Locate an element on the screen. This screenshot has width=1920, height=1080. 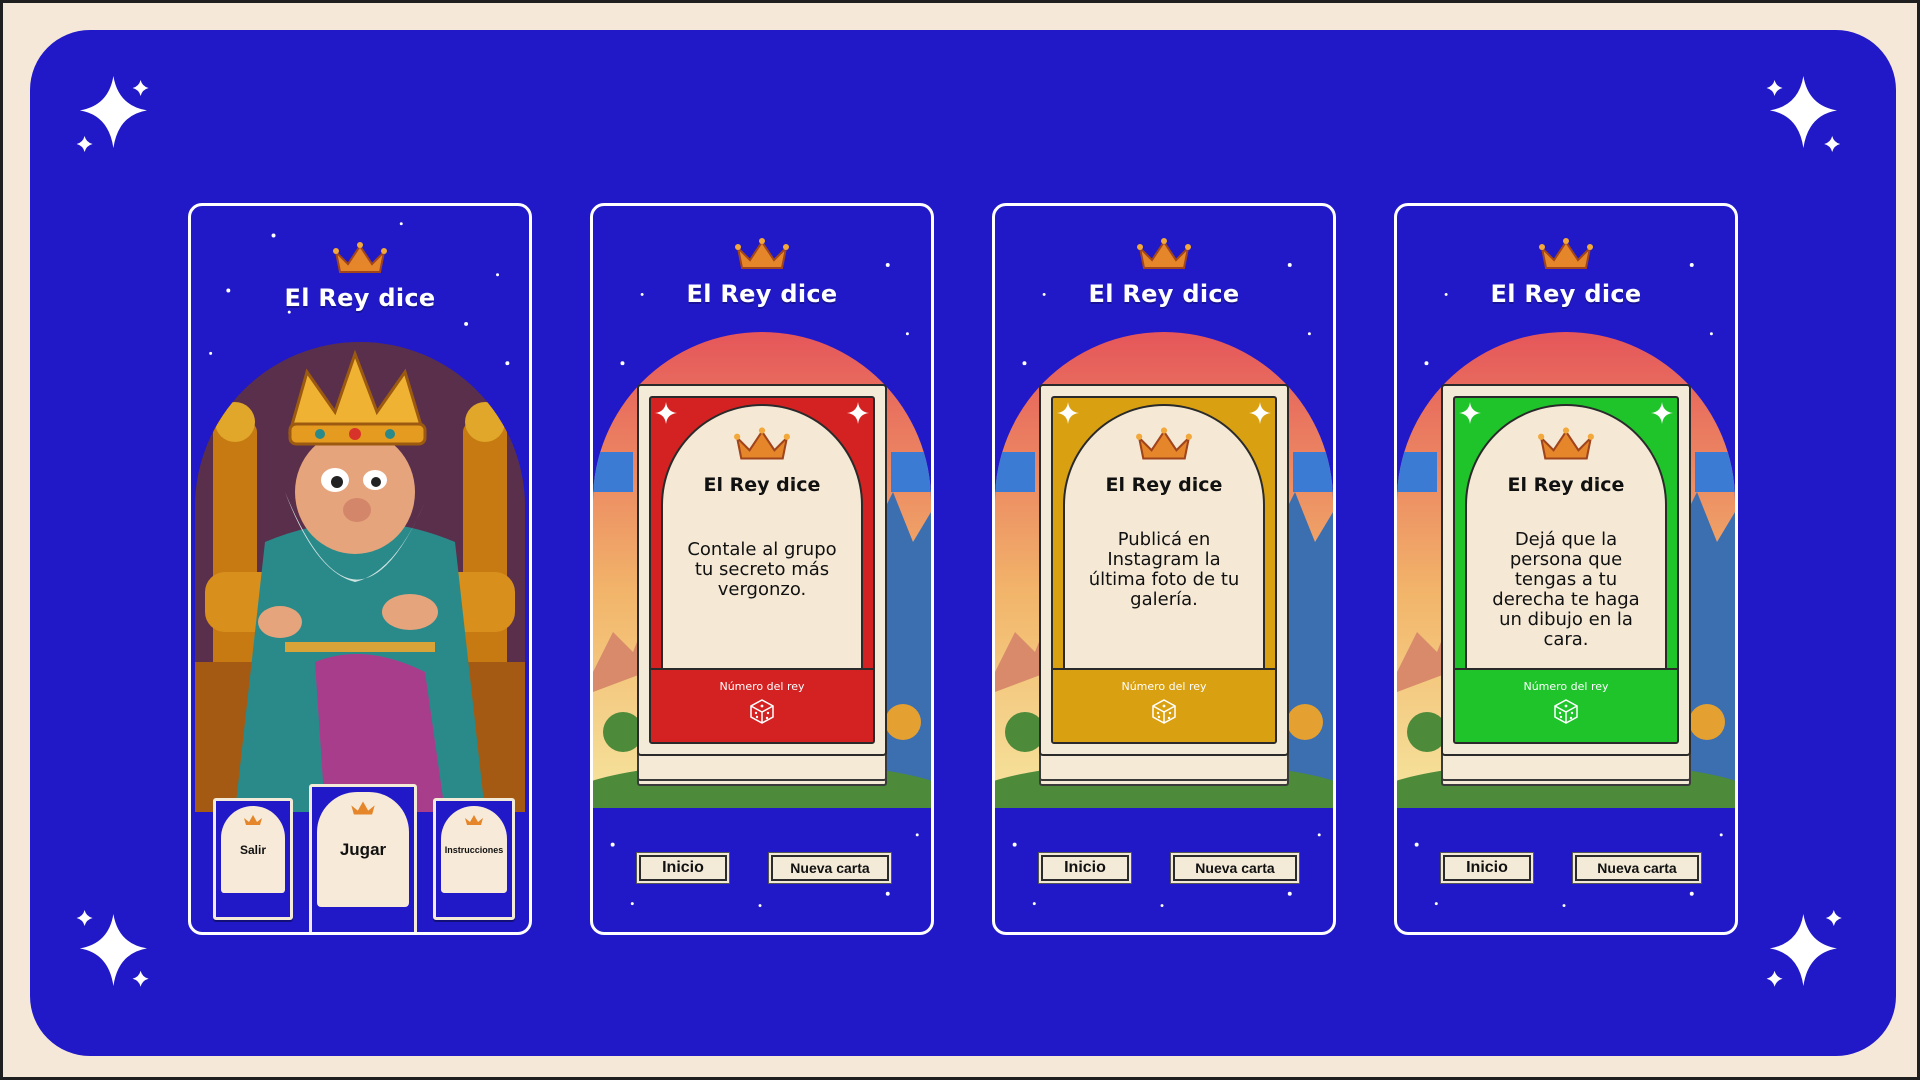
play-card-button: Jugar is located at coordinates (363, 858).